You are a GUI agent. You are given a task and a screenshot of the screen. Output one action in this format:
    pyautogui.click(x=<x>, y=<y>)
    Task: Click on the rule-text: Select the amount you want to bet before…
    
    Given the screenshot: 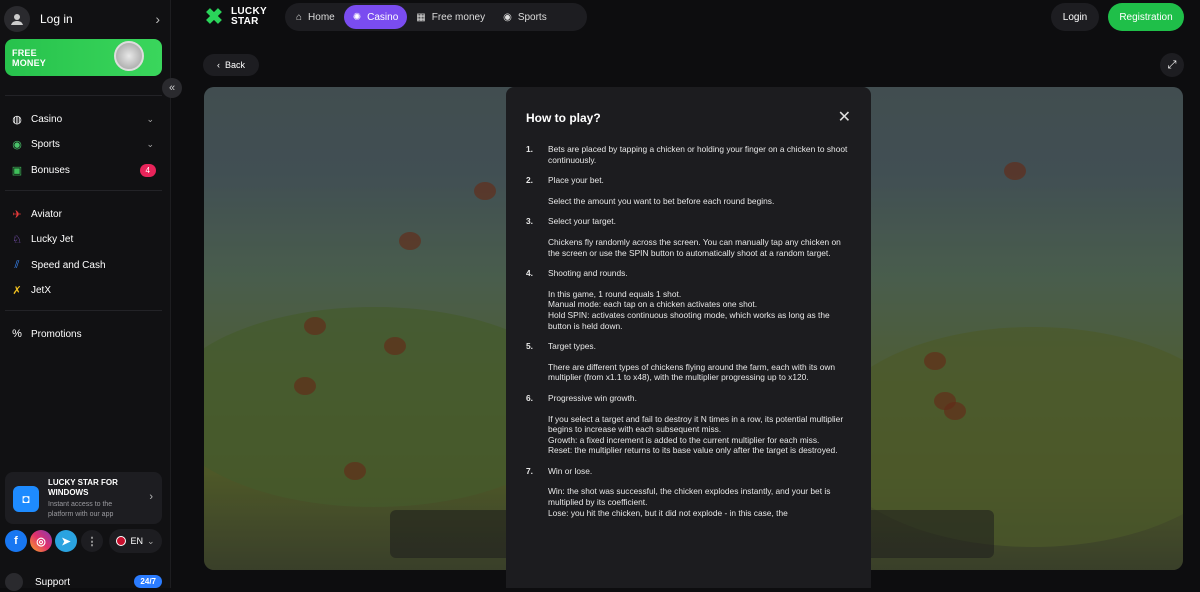 What is the action you would take?
    pyautogui.click(x=661, y=200)
    